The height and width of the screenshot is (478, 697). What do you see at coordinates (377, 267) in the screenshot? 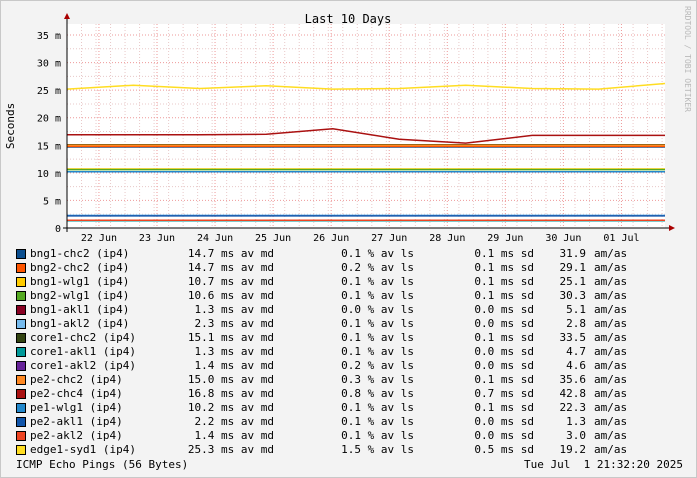
I see `legend-loss: 0.2 % av ls` at bounding box center [377, 267].